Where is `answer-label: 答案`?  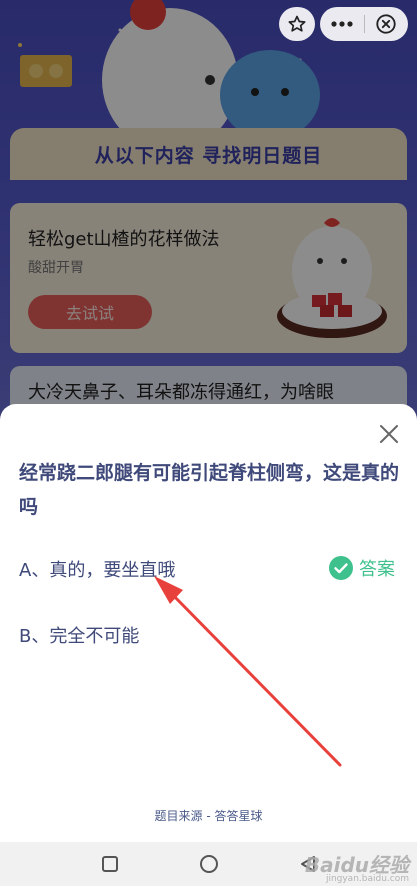
answer-label: 答案 is located at coordinates (377, 569).